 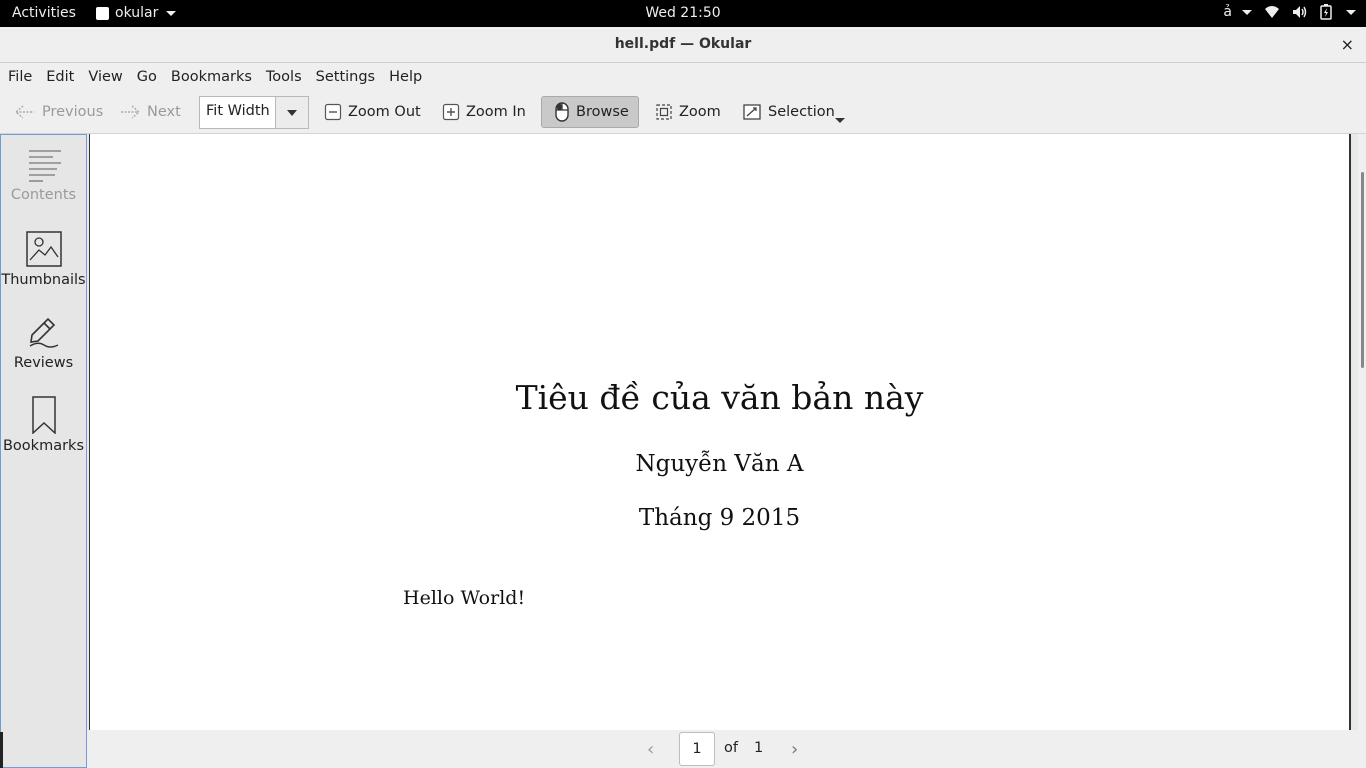 I want to click on zoom-area-icon, so click(x=664, y=112).